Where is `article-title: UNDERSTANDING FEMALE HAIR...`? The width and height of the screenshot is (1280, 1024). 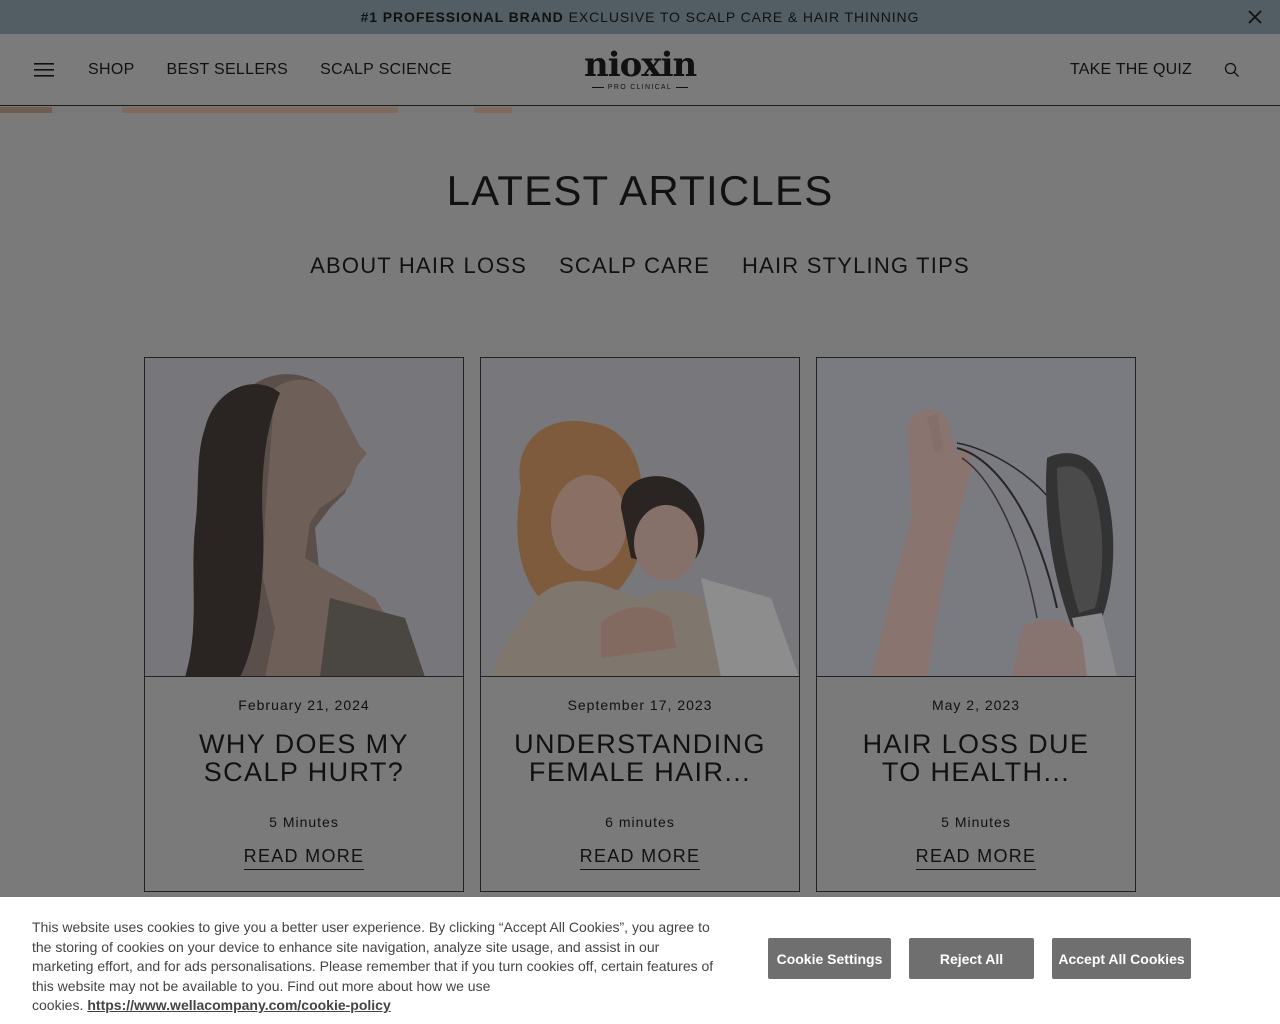 article-title: UNDERSTANDING FEMALE HAIR... is located at coordinates (640, 772).